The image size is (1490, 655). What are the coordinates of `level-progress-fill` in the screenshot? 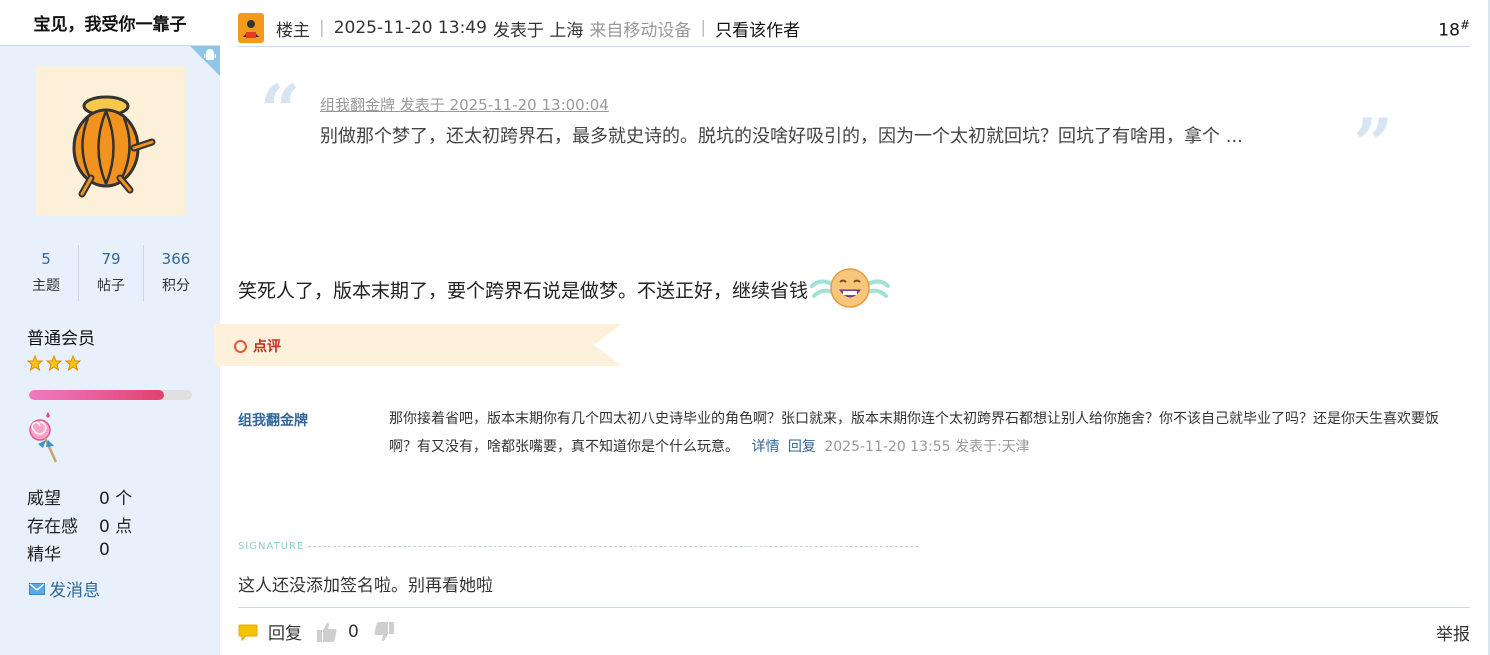 It's located at (97, 395).